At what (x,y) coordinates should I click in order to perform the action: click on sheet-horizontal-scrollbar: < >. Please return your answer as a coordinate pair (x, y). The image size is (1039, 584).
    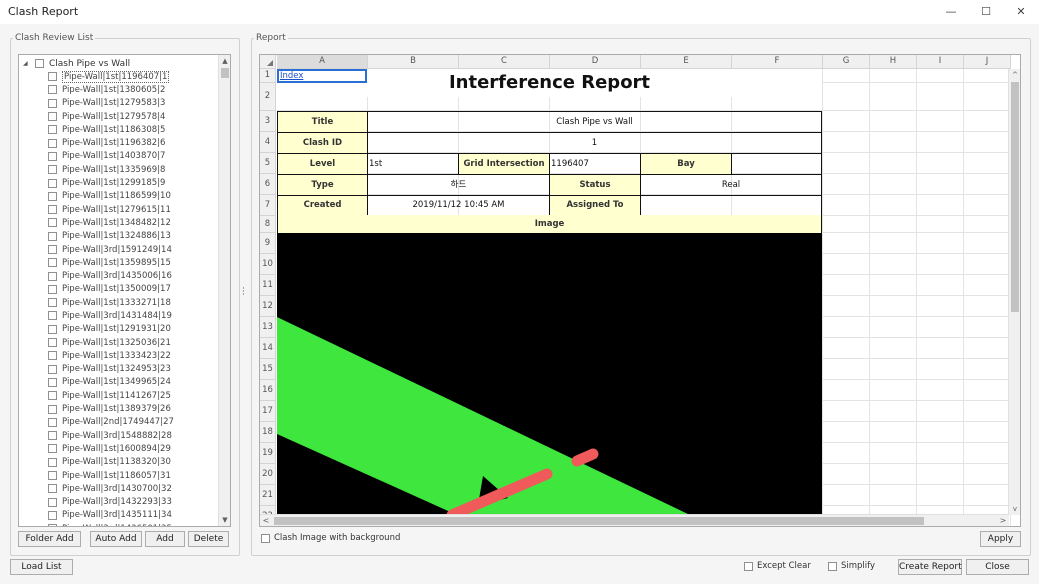
    Looking at the image, I should click on (634, 520).